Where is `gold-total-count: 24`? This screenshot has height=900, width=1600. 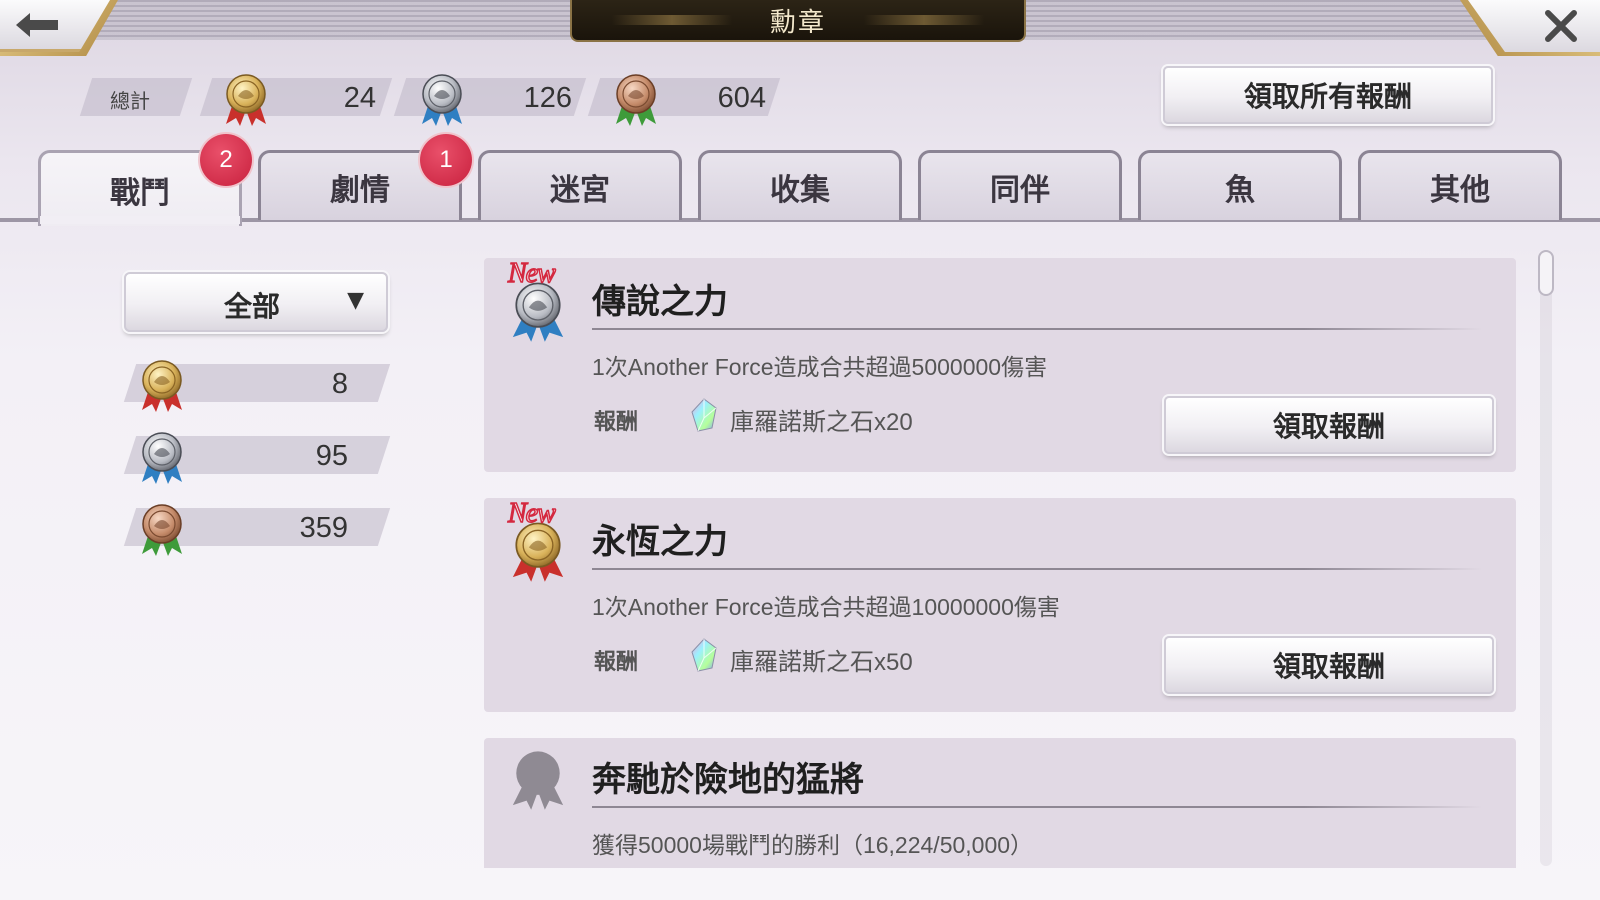 gold-total-count: 24 is located at coordinates (359, 98).